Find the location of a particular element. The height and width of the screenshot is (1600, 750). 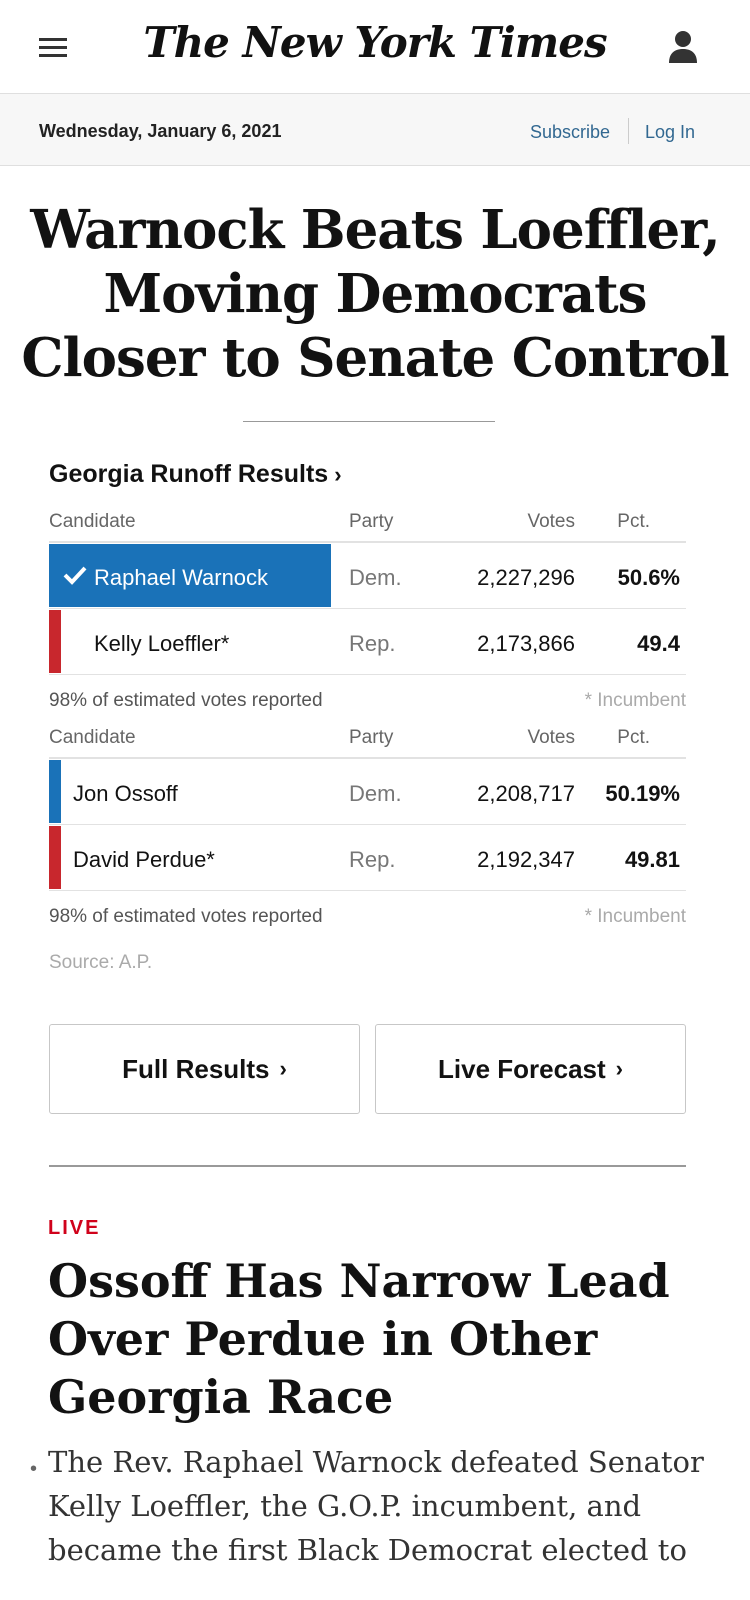

table-row: David Perdue* Rep. 2,192,347 49.81 is located at coordinates (367, 858).